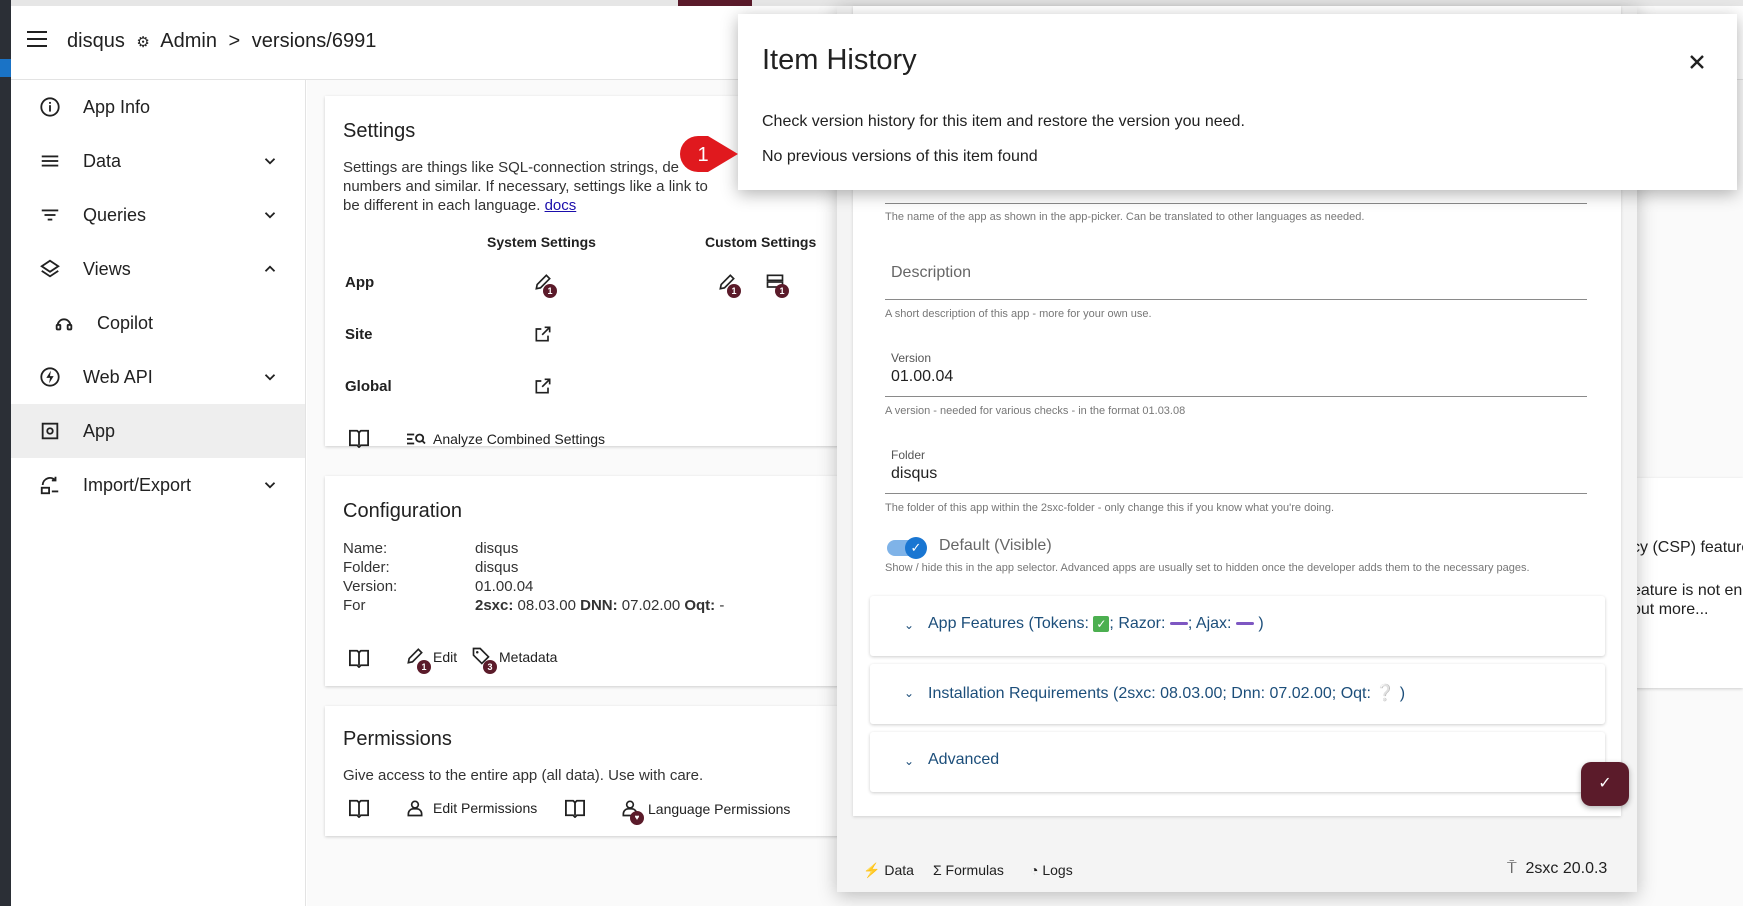 The image size is (1743, 906). What do you see at coordinates (494, 605) in the screenshot?
I see `twosxc-label: 2sxc:` at bounding box center [494, 605].